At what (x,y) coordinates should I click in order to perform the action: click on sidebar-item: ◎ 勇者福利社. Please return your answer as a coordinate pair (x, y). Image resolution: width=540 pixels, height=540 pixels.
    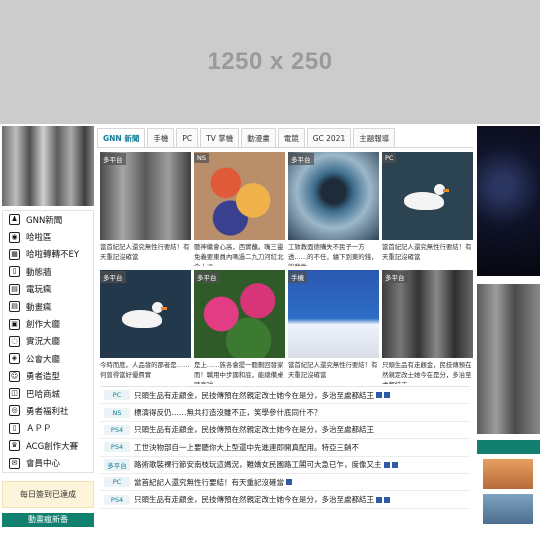
    Looking at the image, I should click on (48, 410).